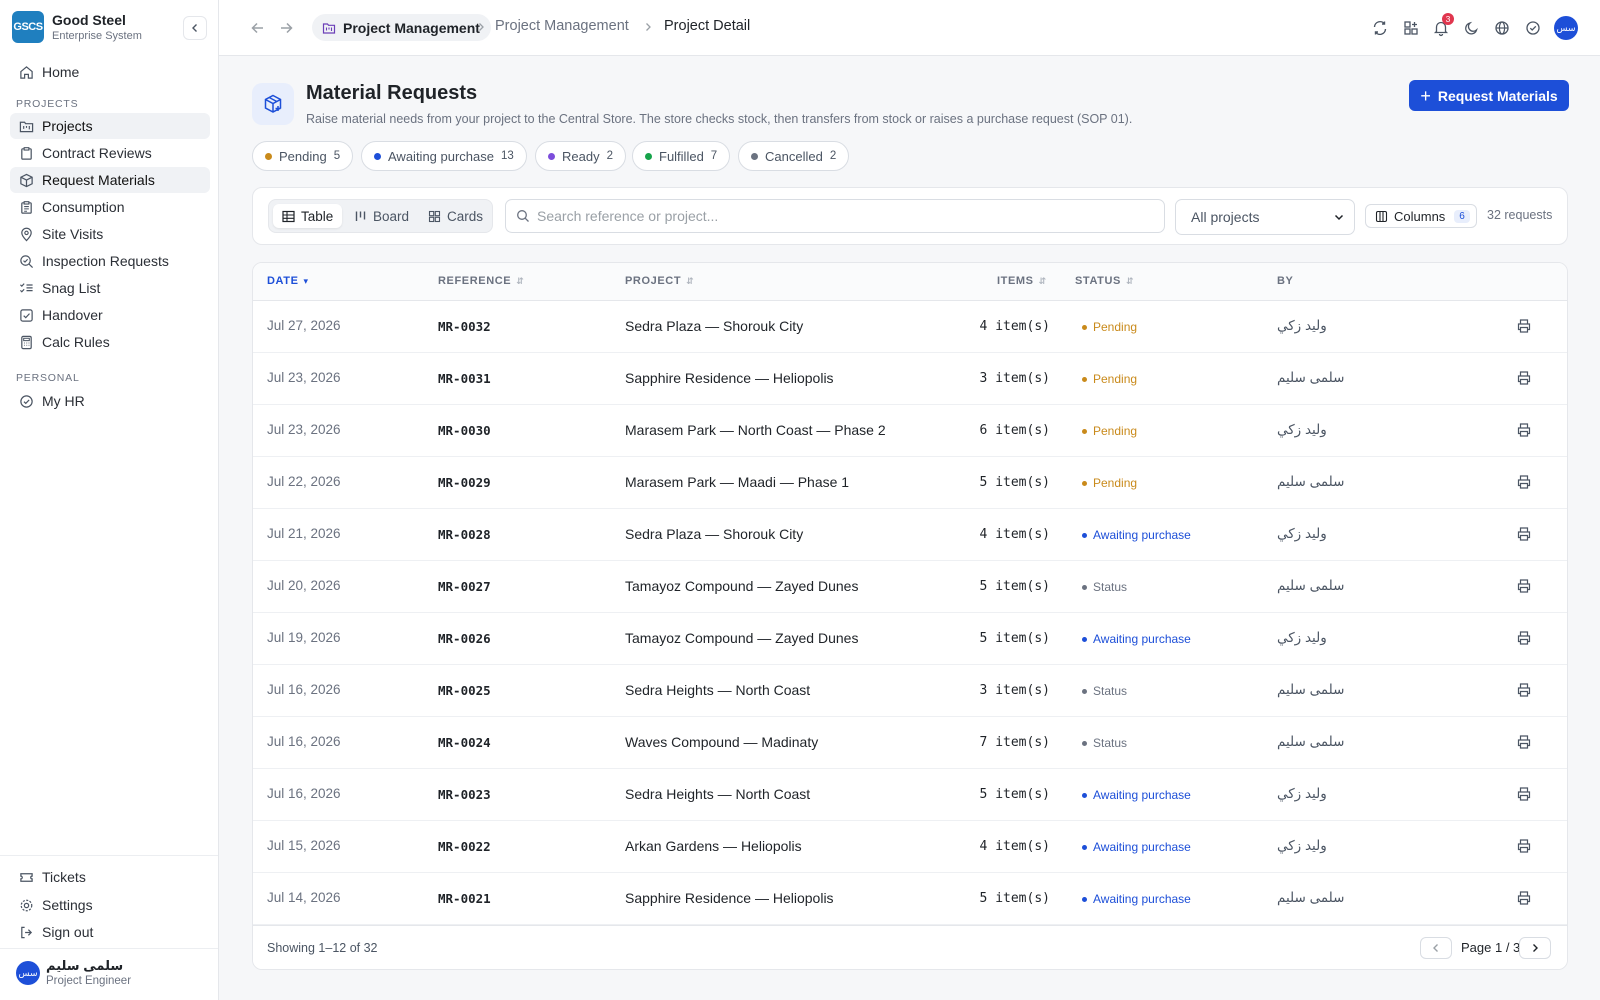  Describe the element at coordinates (110, 207) in the screenshot. I see `sidebar-item-consumption: Consumption` at that location.